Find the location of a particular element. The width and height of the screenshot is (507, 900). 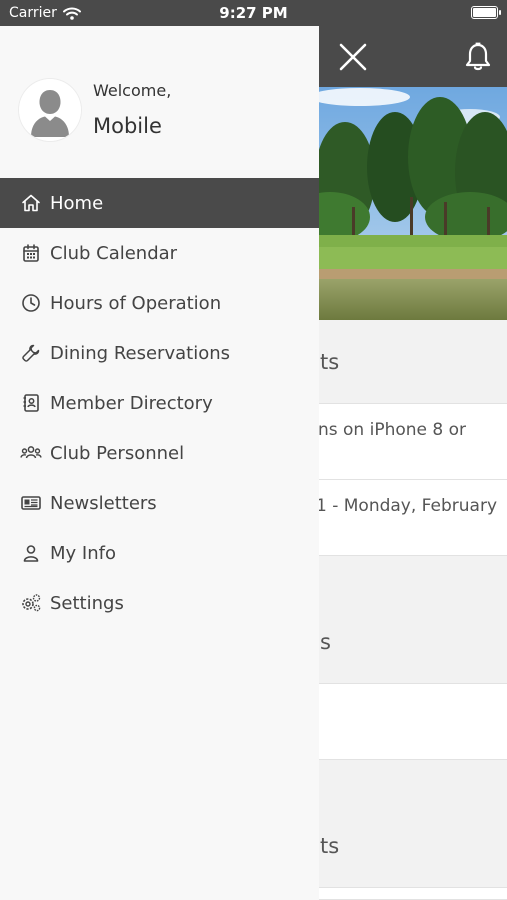

list-item-text: ns on iPhone 8 or is located at coordinates (392, 430).